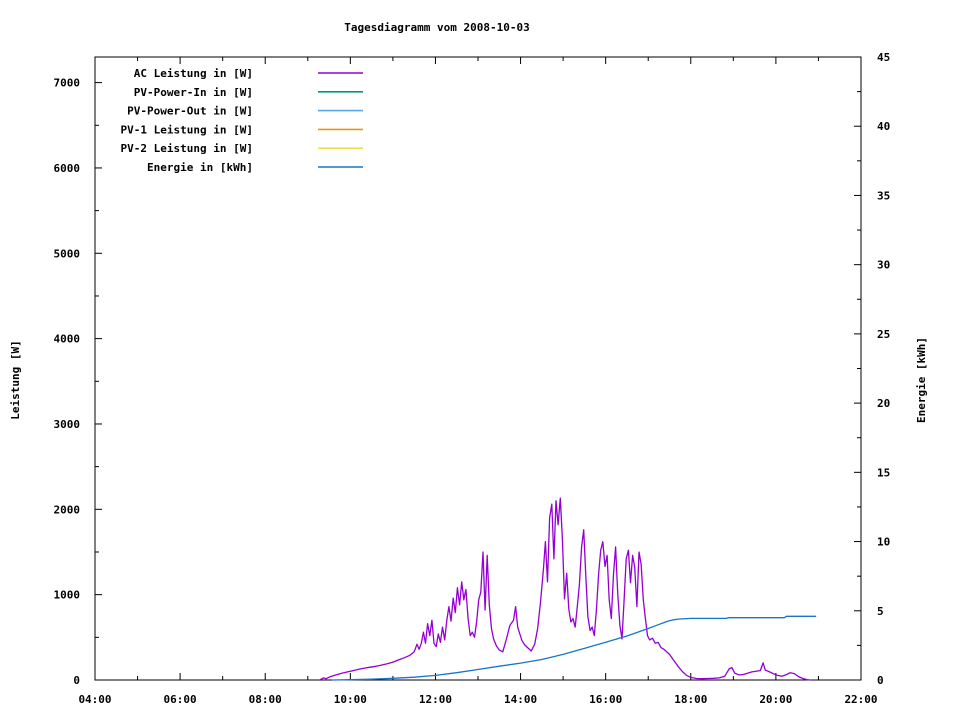  Describe the element at coordinates (883, 126) in the screenshot. I see `y2-tick-label: 40` at that location.